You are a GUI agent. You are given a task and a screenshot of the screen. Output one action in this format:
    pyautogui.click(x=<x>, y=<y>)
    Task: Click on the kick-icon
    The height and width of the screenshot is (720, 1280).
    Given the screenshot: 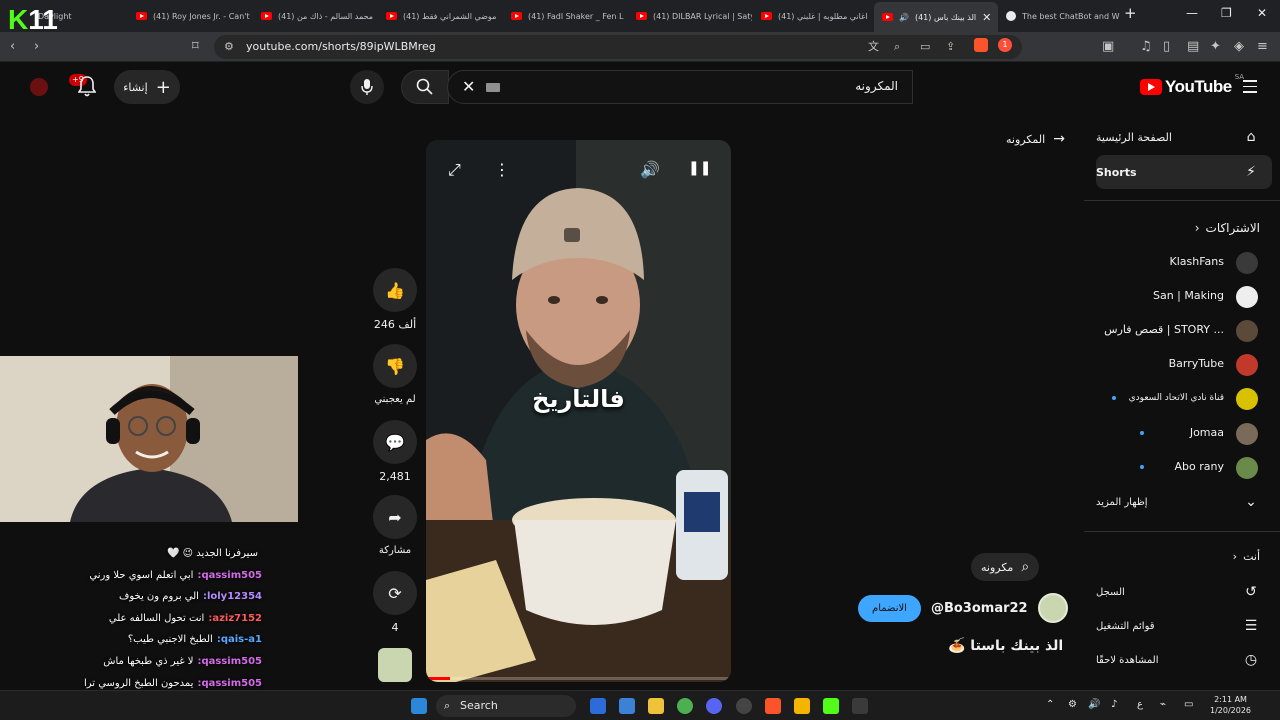 What is the action you would take?
    pyautogui.click(x=831, y=706)
    